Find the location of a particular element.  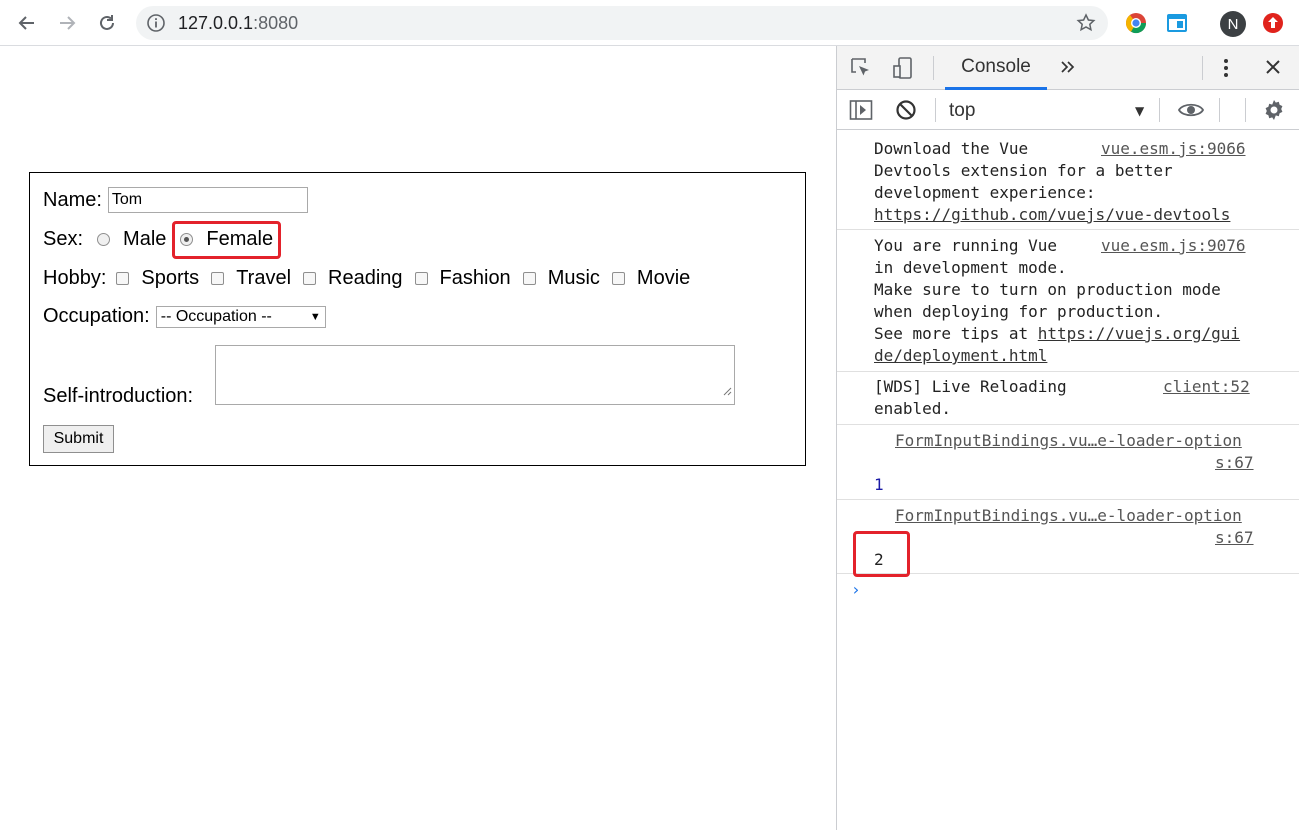

info-icon is located at coordinates (156, 25).